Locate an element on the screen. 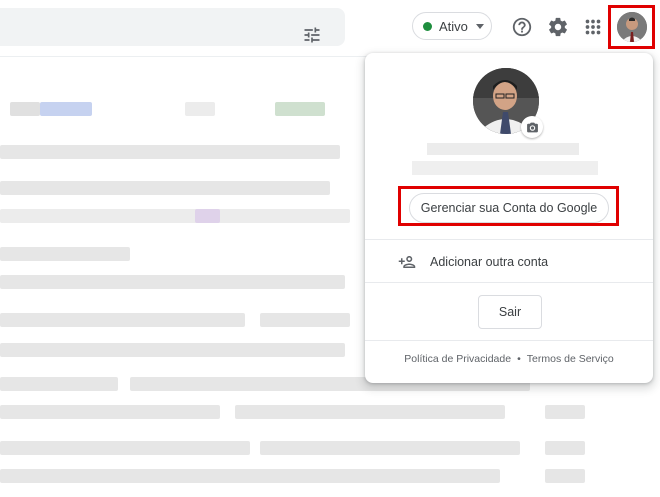  status-dropdown: Ativo is located at coordinates (452, 26).